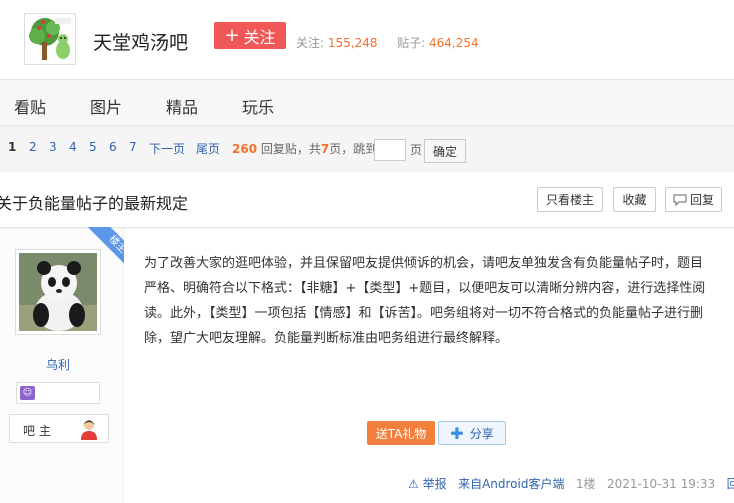 The width and height of the screenshot is (734, 503). What do you see at coordinates (570, 199) in the screenshot?
I see `only-owner-button: 只看楼主` at bounding box center [570, 199].